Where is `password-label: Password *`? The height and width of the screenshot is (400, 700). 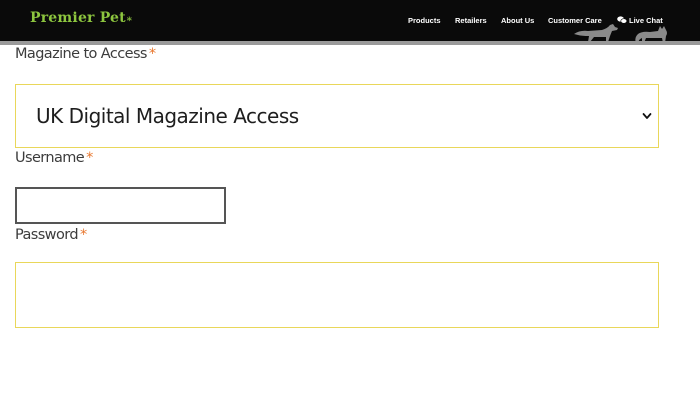 password-label: Password * is located at coordinates (51, 235).